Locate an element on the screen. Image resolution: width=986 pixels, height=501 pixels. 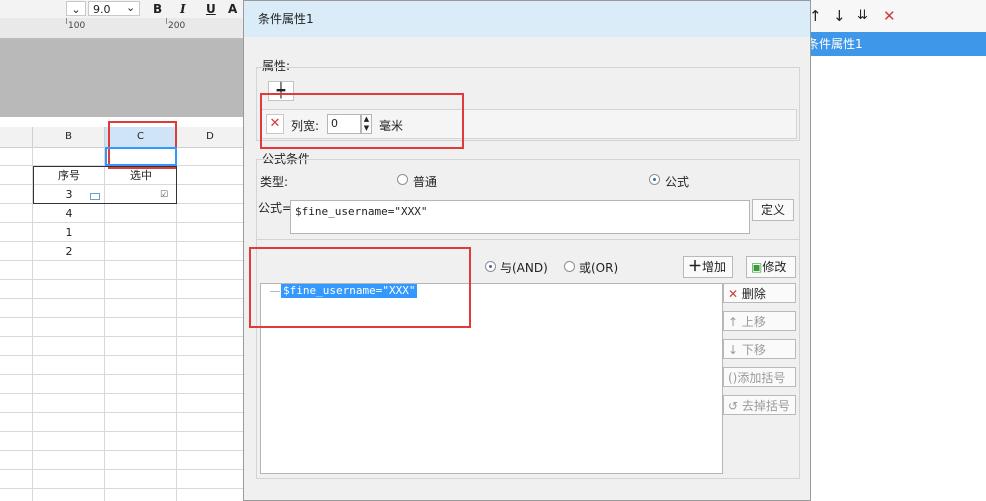
add-bracket-button: ()添加括号 is located at coordinates (759, 377).